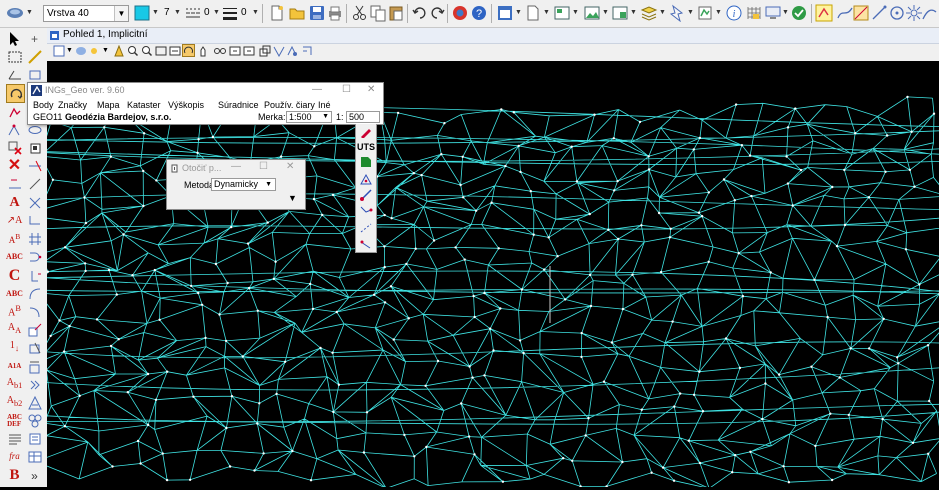 The width and height of the screenshot is (939, 490). I want to click on menu-item-mapa: Mapa, so click(108, 105).